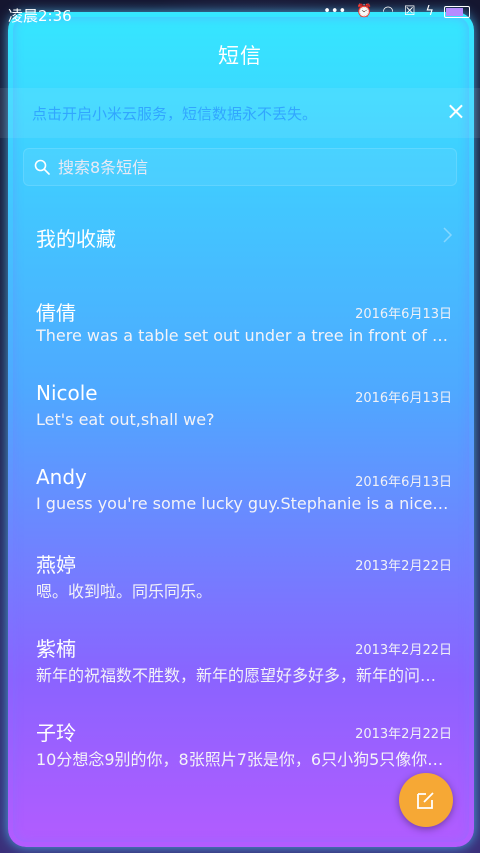  Describe the element at coordinates (67, 393) in the screenshot. I see `contact-name: Nicole` at that location.